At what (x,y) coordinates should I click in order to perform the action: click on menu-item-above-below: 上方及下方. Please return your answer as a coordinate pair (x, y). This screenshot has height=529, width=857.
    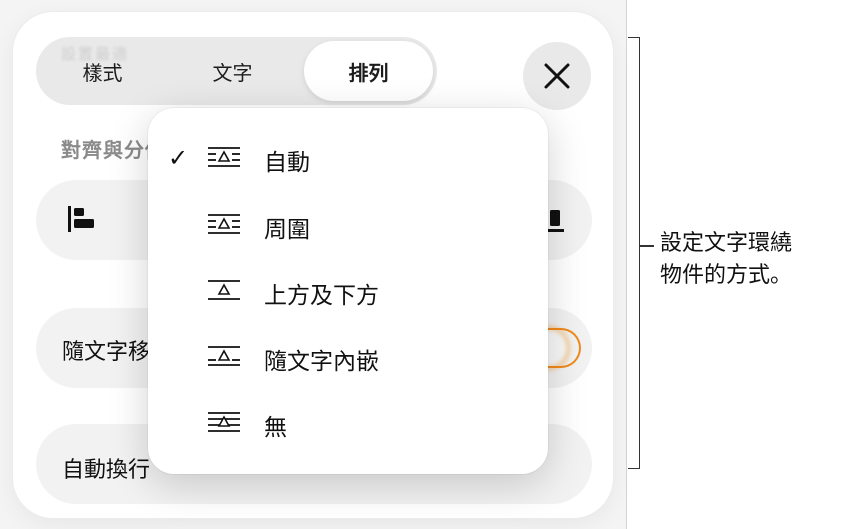
    Looking at the image, I should click on (348, 291).